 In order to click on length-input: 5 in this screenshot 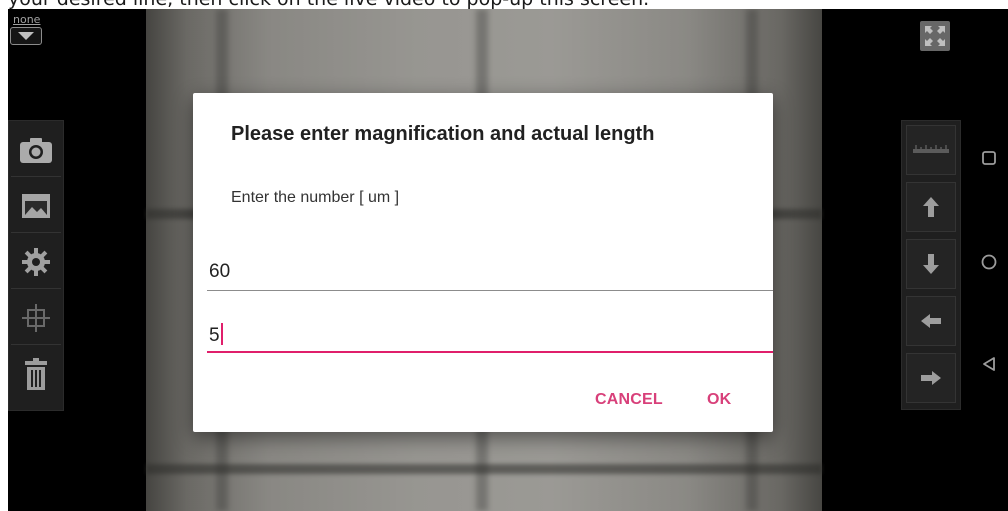, I will do `click(490, 336)`.